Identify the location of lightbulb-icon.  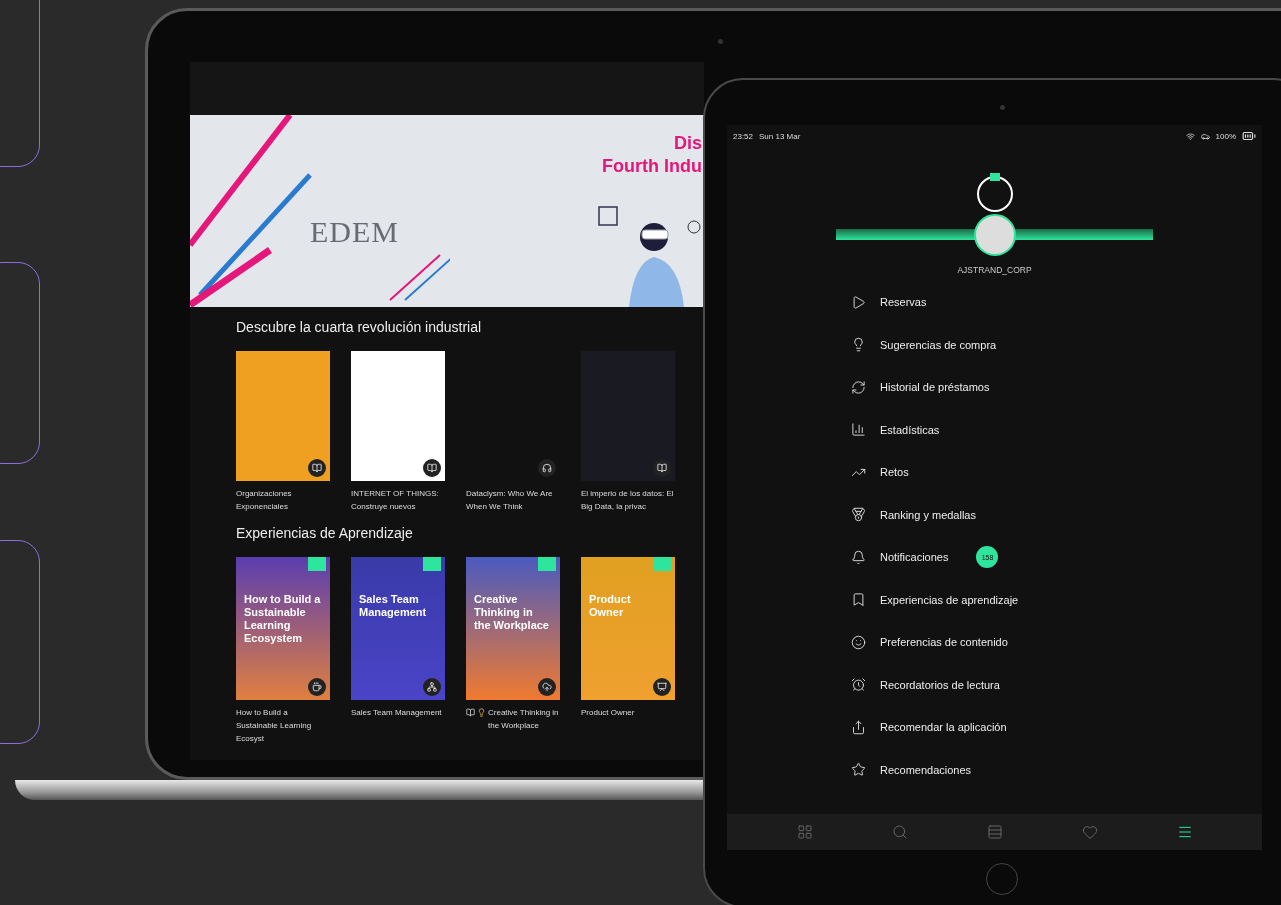
(481, 712).